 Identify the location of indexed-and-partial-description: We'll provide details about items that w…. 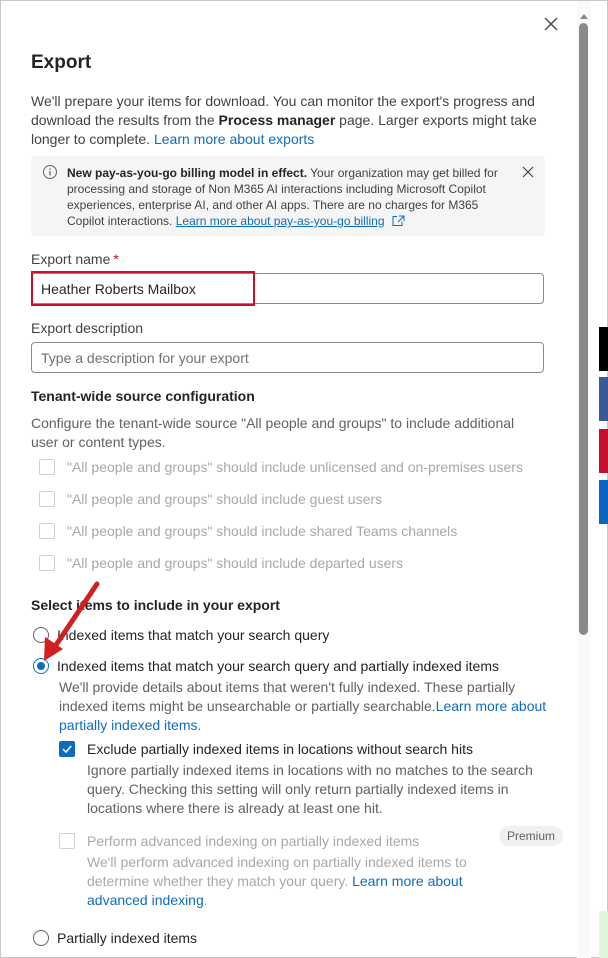
(303, 706).